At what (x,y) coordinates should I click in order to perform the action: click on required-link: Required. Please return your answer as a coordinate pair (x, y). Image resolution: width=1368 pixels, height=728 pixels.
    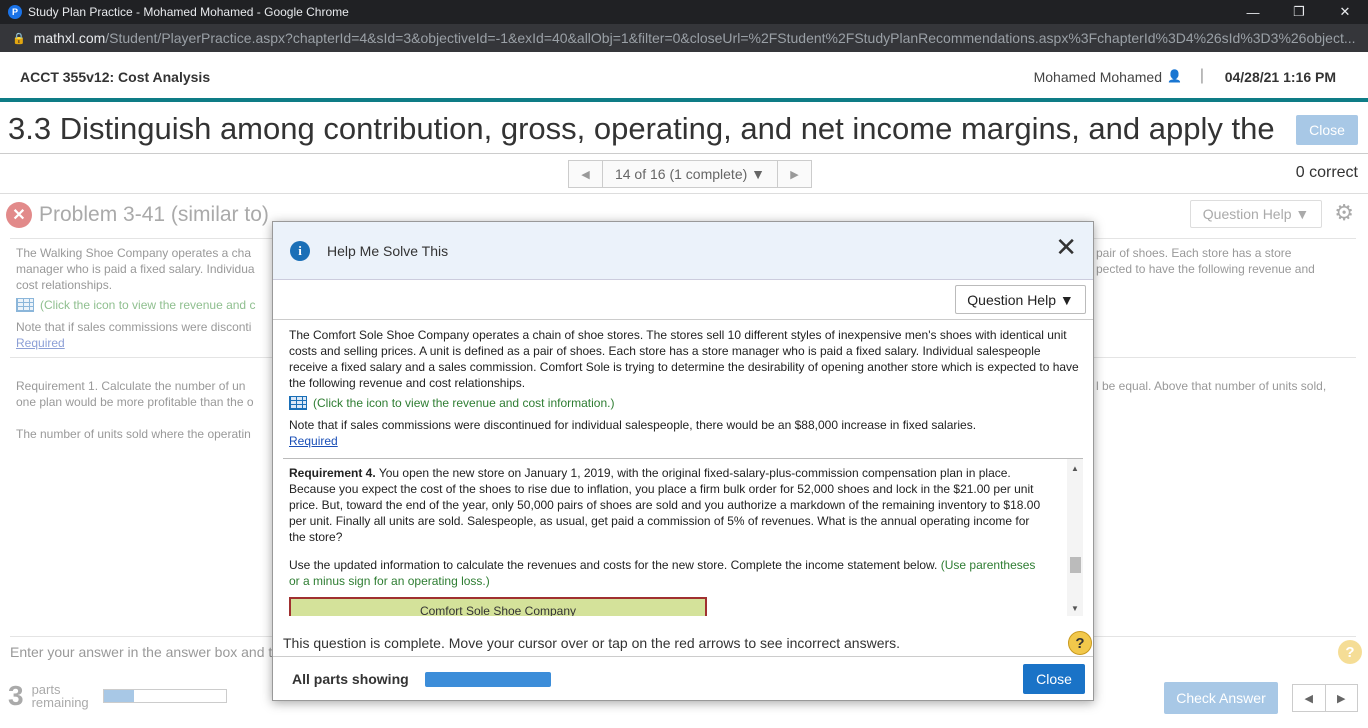
    Looking at the image, I should click on (684, 441).